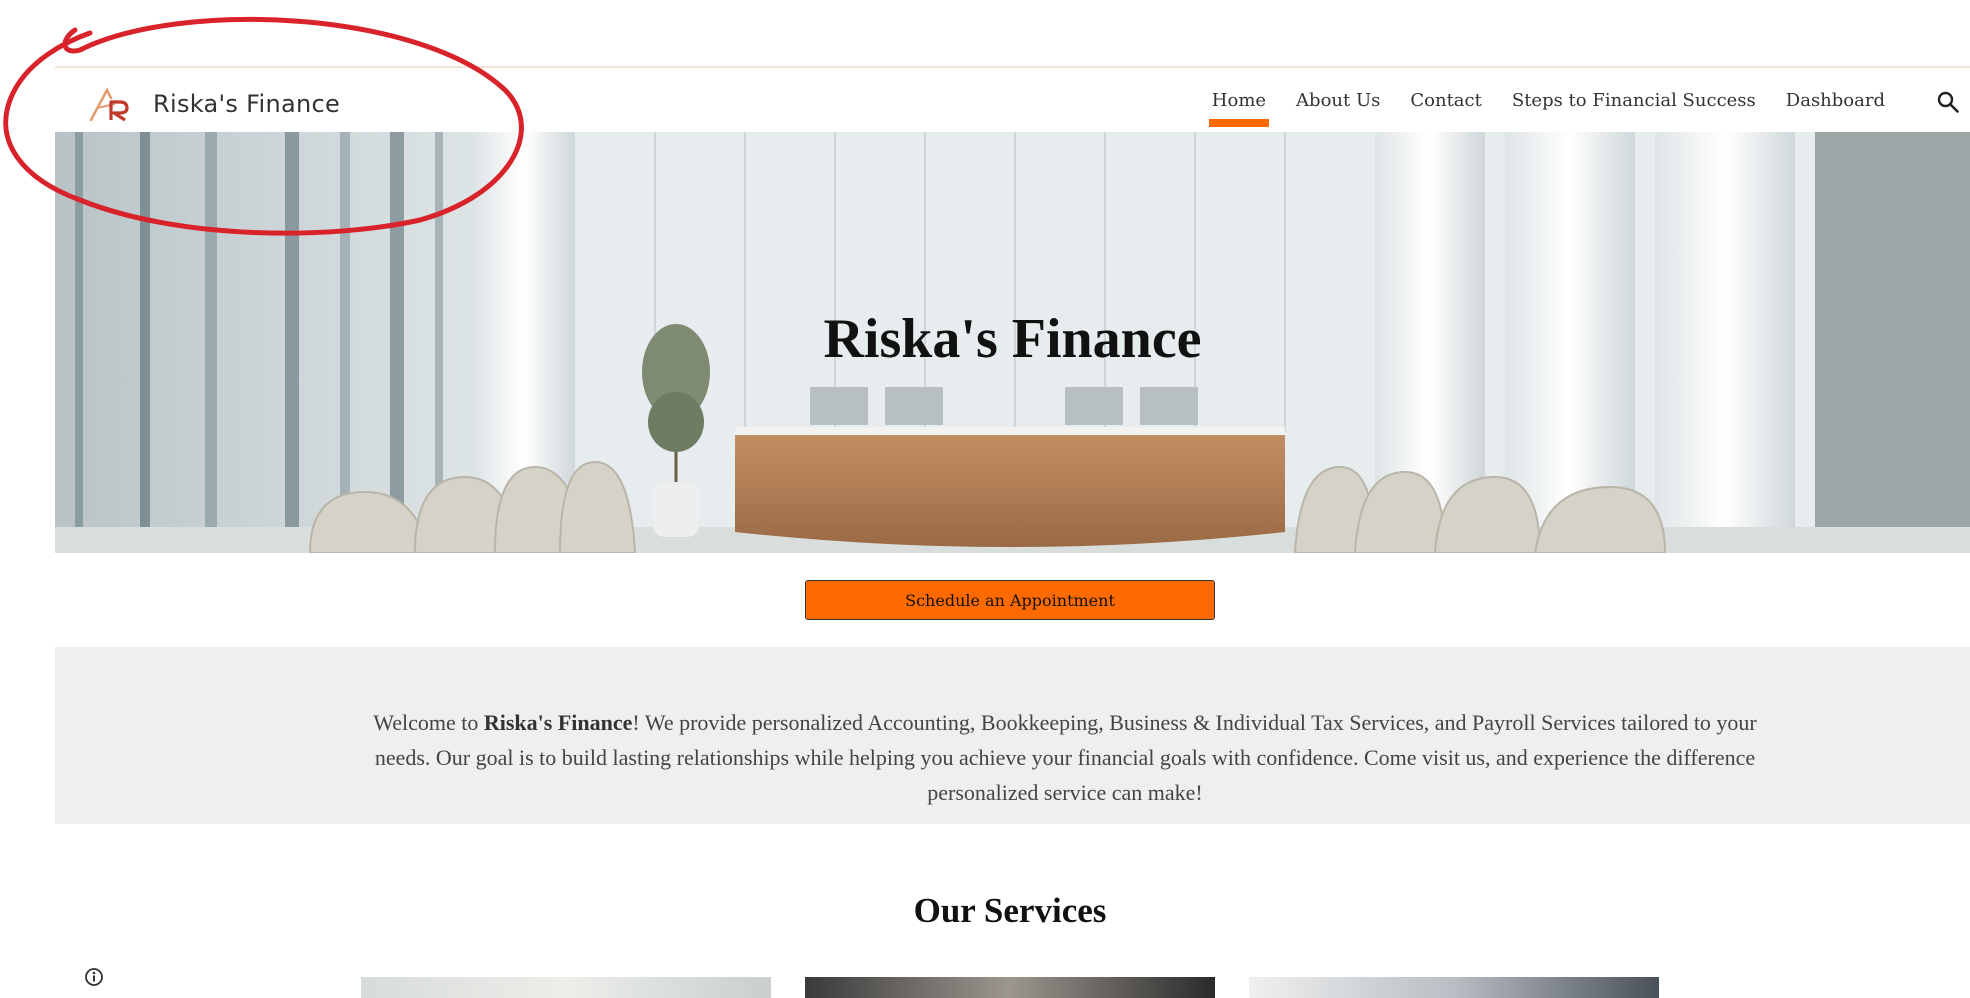 The height and width of the screenshot is (998, 1970). I want to click on nav-about-us: About Us, so click(1338, 100).